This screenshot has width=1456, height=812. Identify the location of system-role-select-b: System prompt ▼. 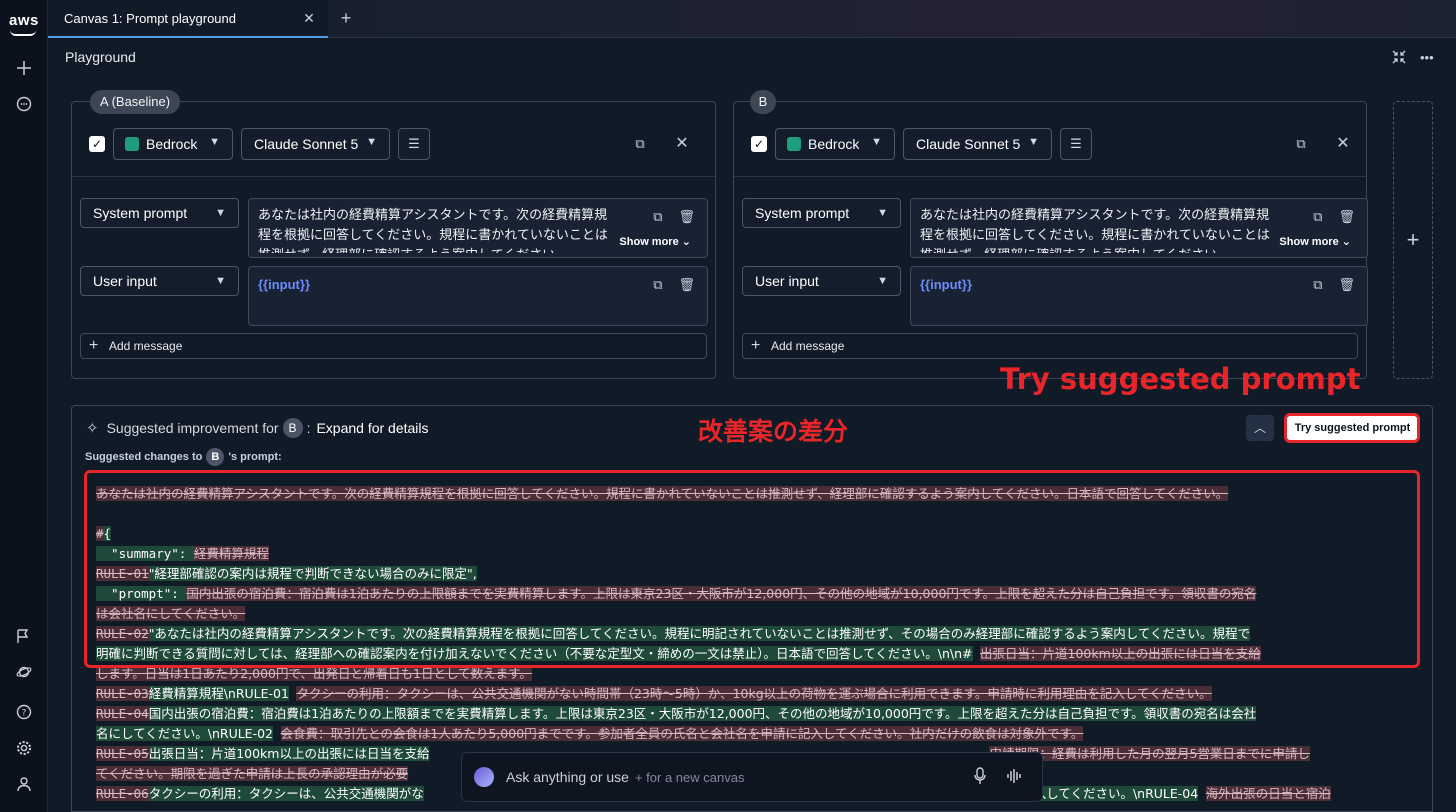
(821, 213).